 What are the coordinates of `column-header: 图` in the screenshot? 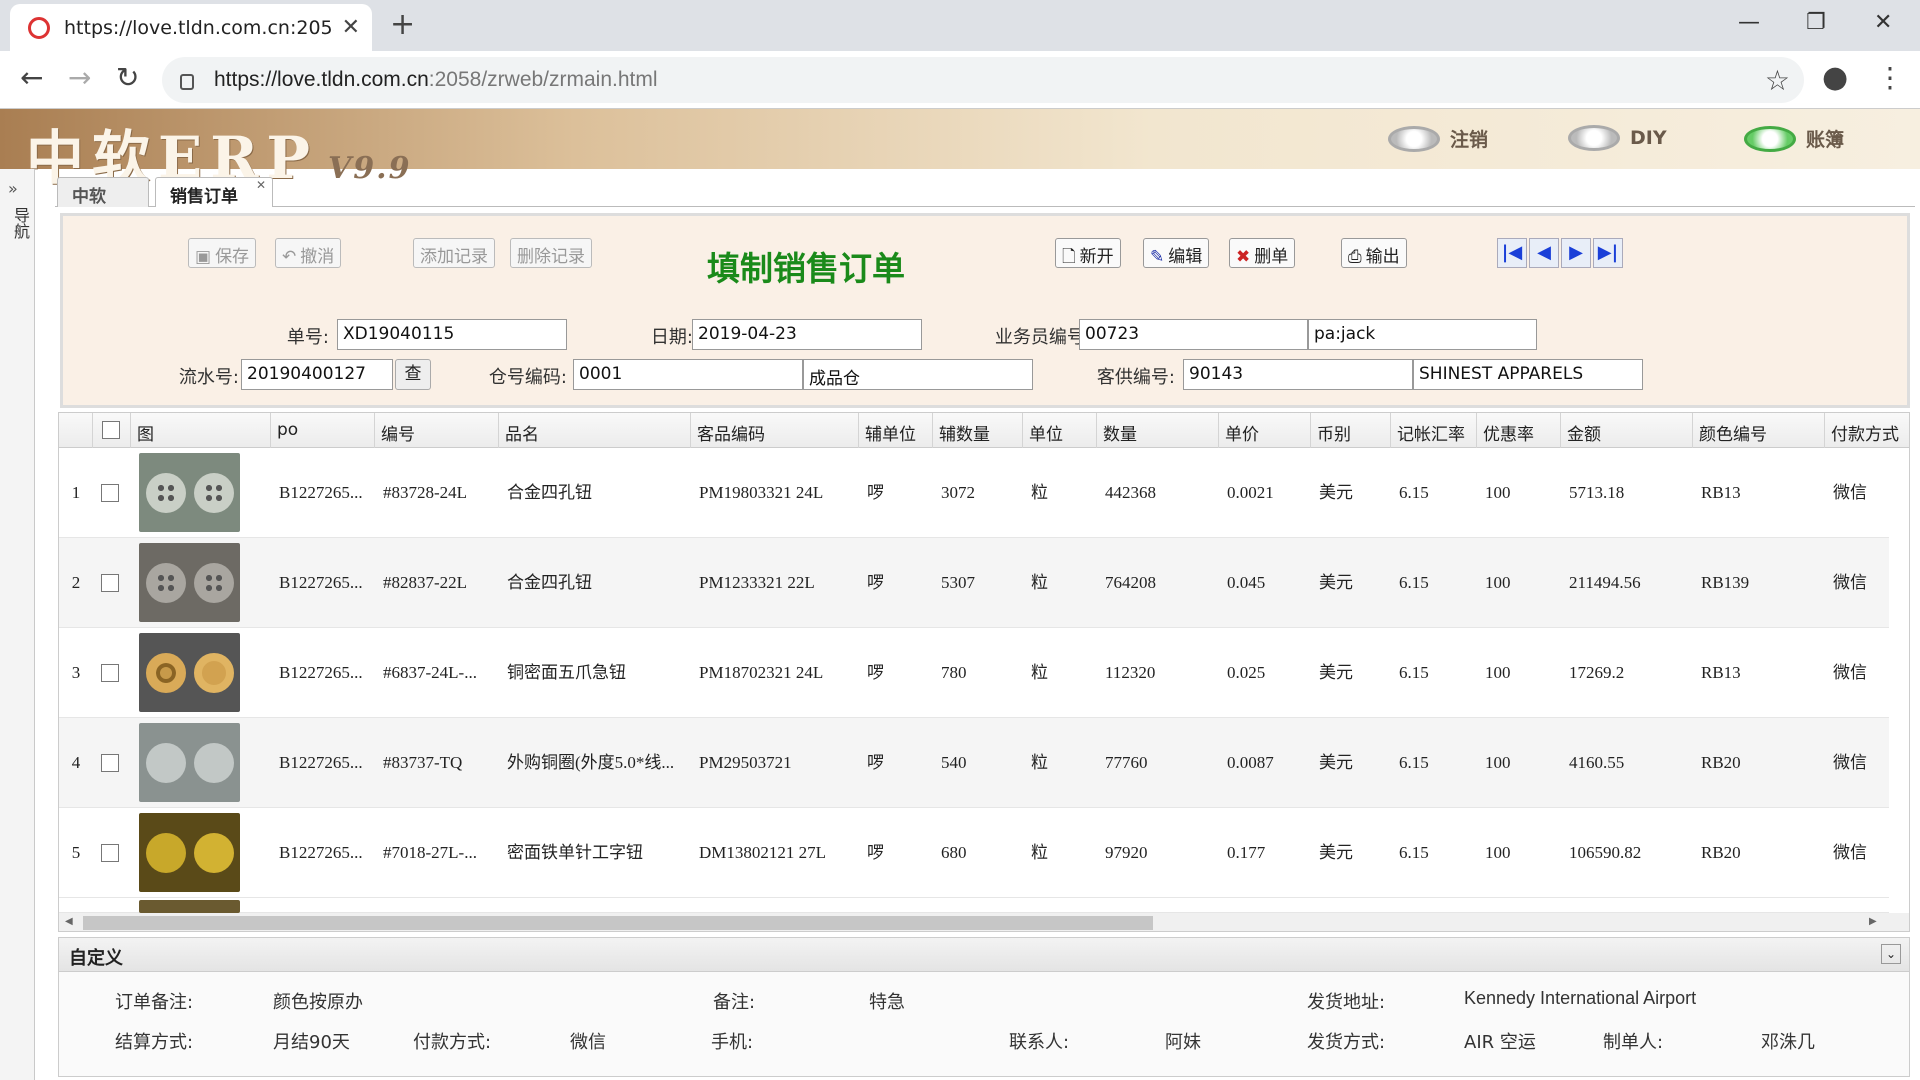 It's located at (201, 430).